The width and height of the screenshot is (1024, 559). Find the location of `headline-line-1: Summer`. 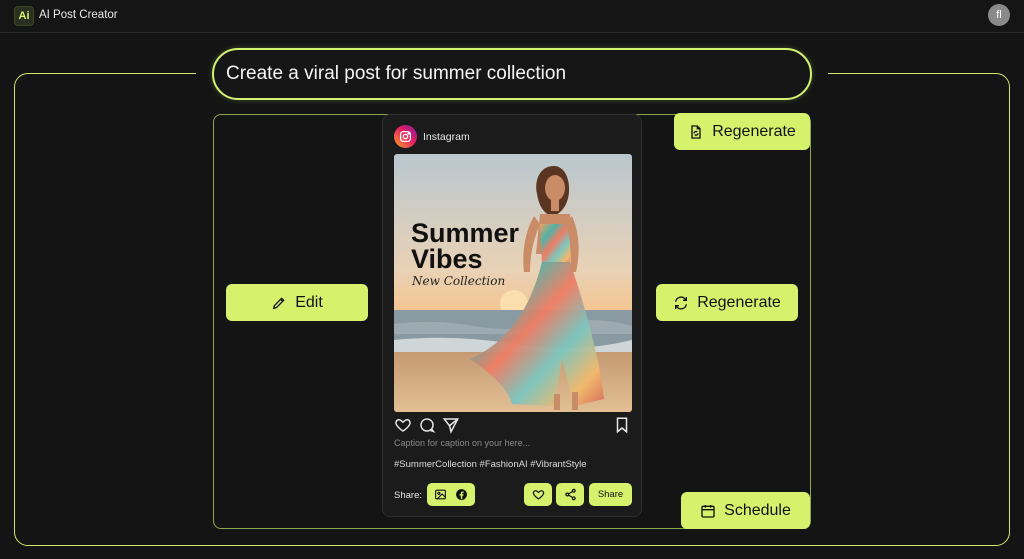

headline-line-1: Summer is located at coordinates (465, 233).